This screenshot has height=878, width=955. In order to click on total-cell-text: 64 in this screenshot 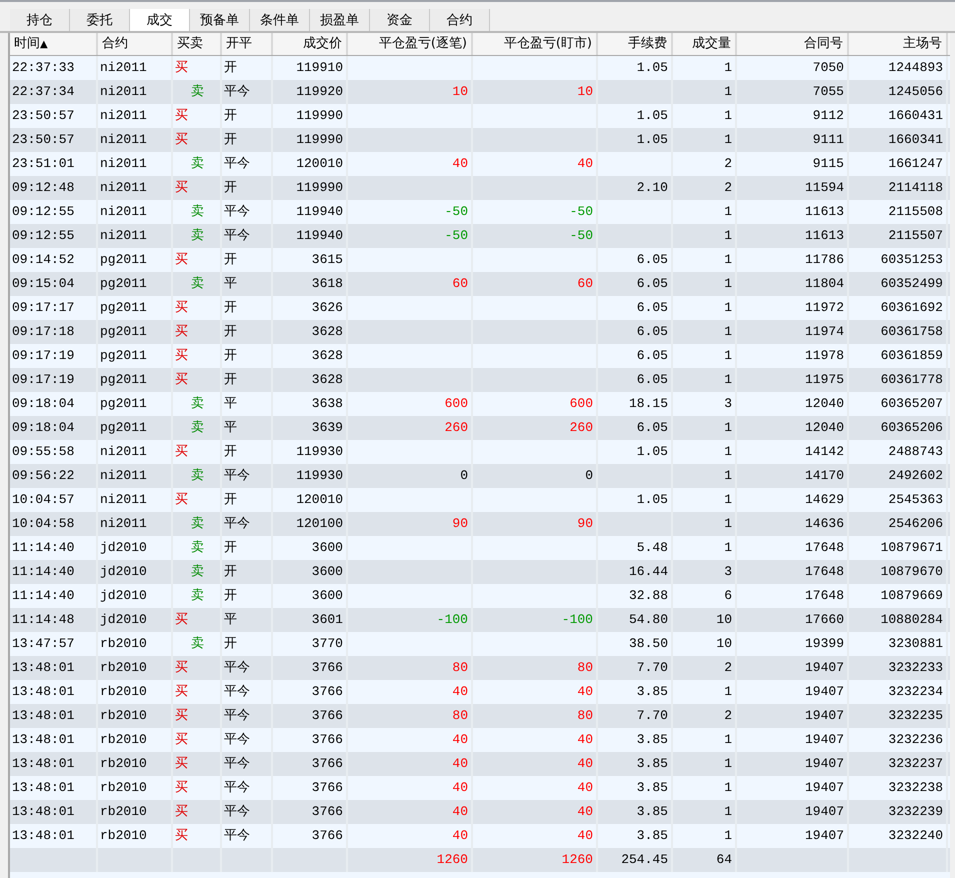, I will do `click(724, 860)`.